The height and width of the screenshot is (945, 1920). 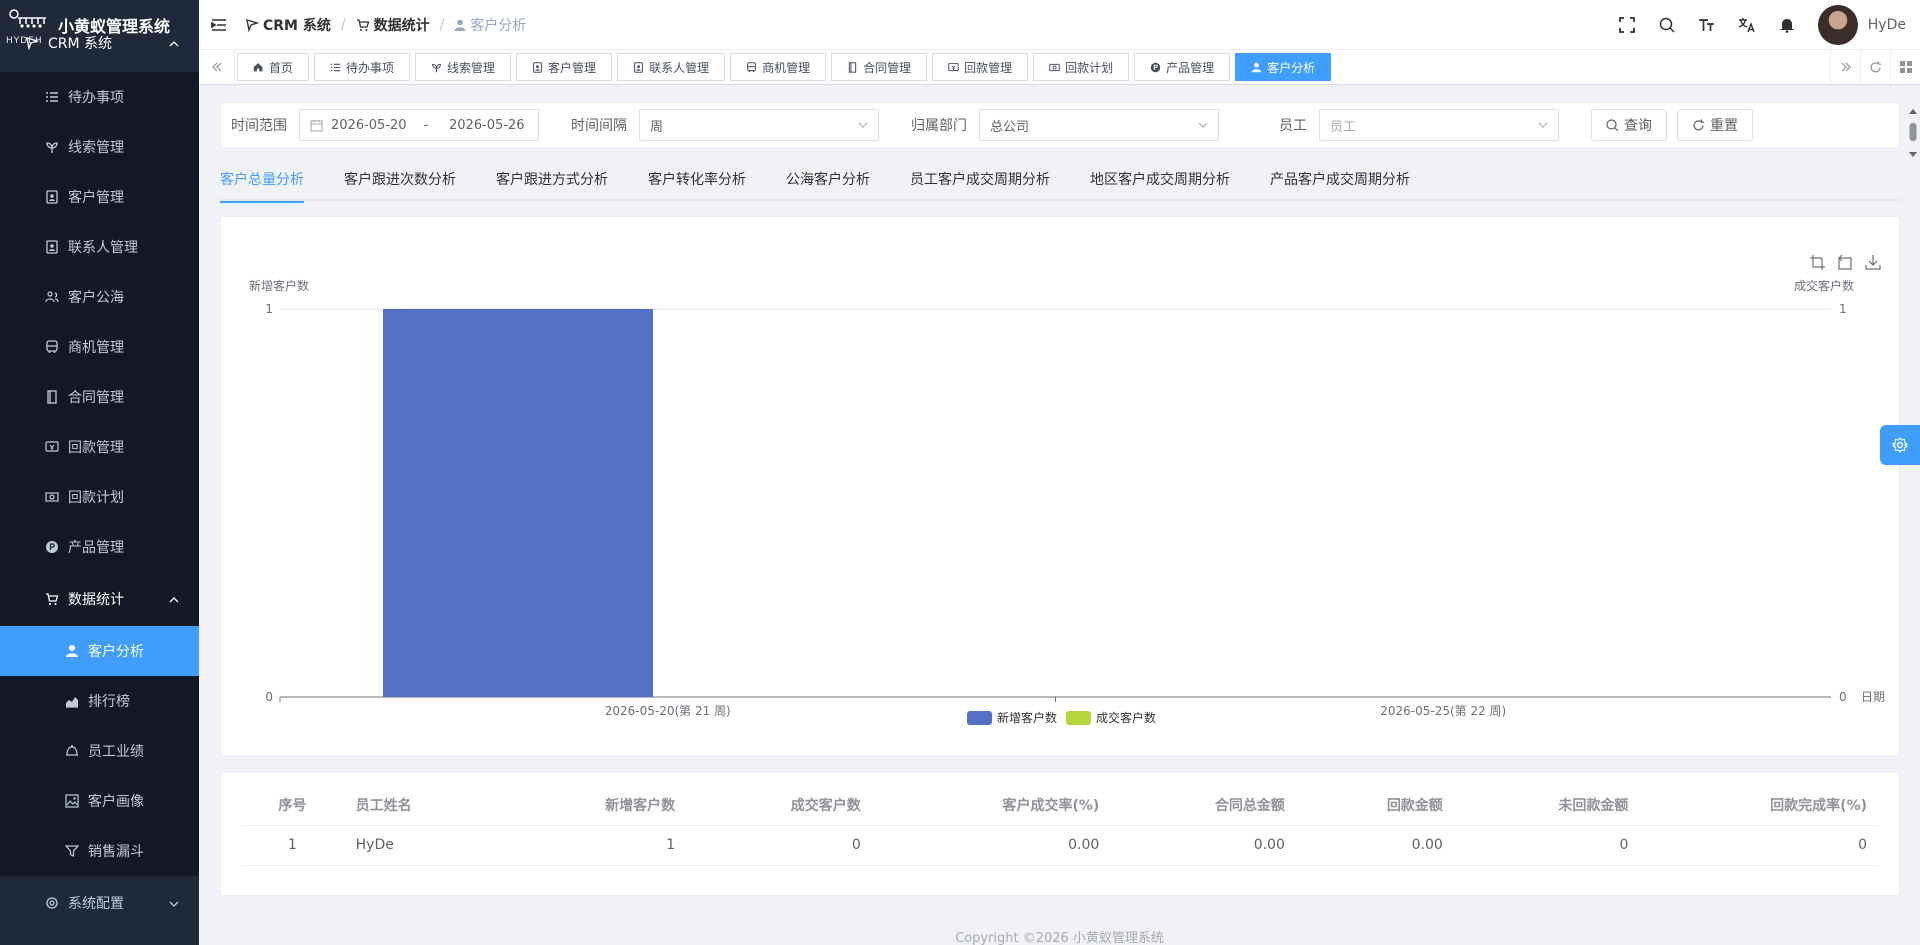 What do you see at coordinates (1078, 718) in the screenshot?
I see `legend-swatch` at bounding box center [1078, 718].